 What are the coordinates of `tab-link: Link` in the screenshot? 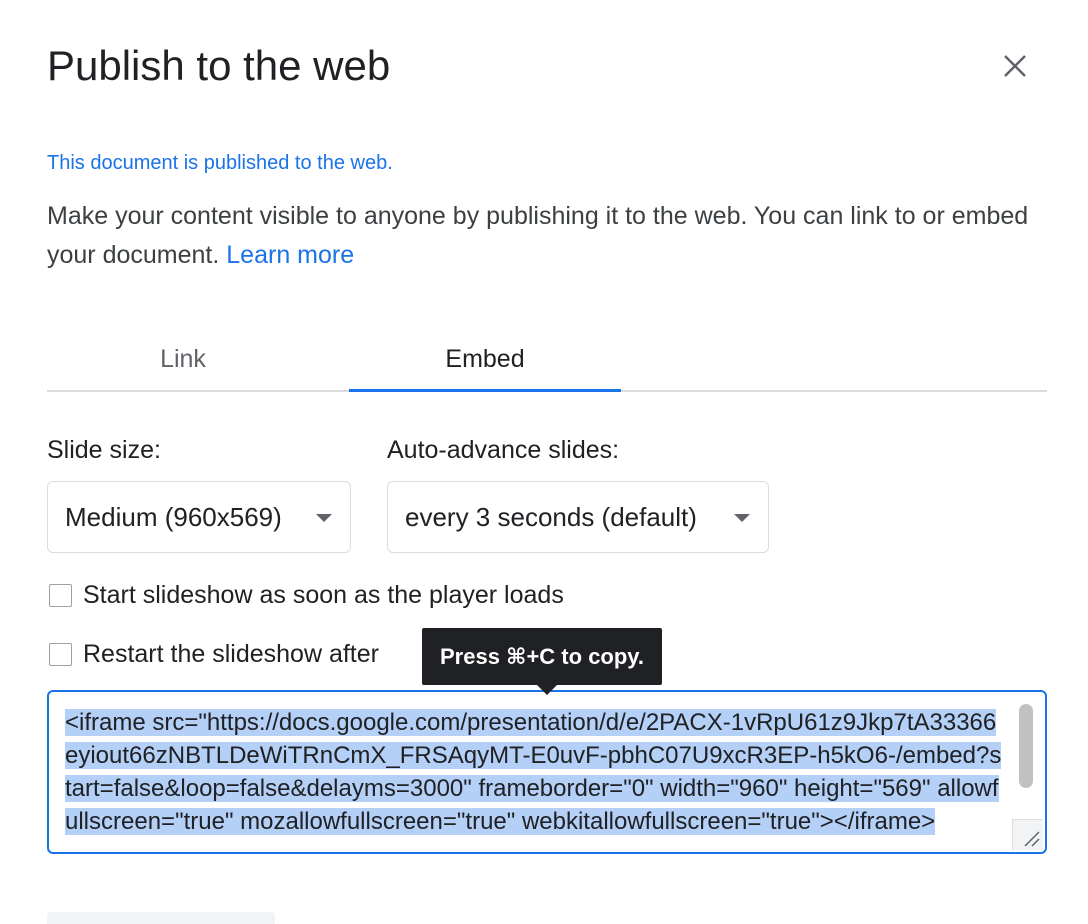 It's located at (183, 359).